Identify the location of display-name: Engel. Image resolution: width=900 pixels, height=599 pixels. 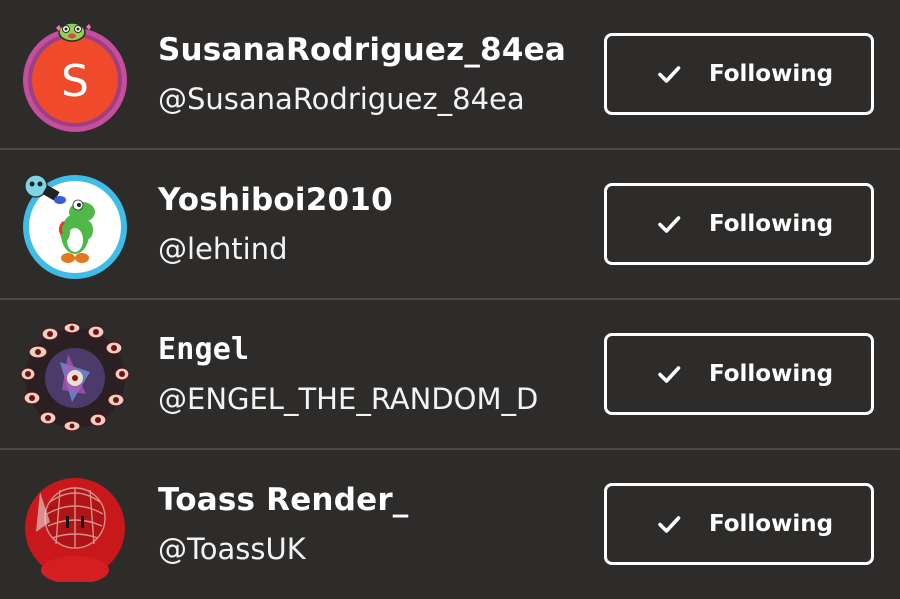
(204, 349).